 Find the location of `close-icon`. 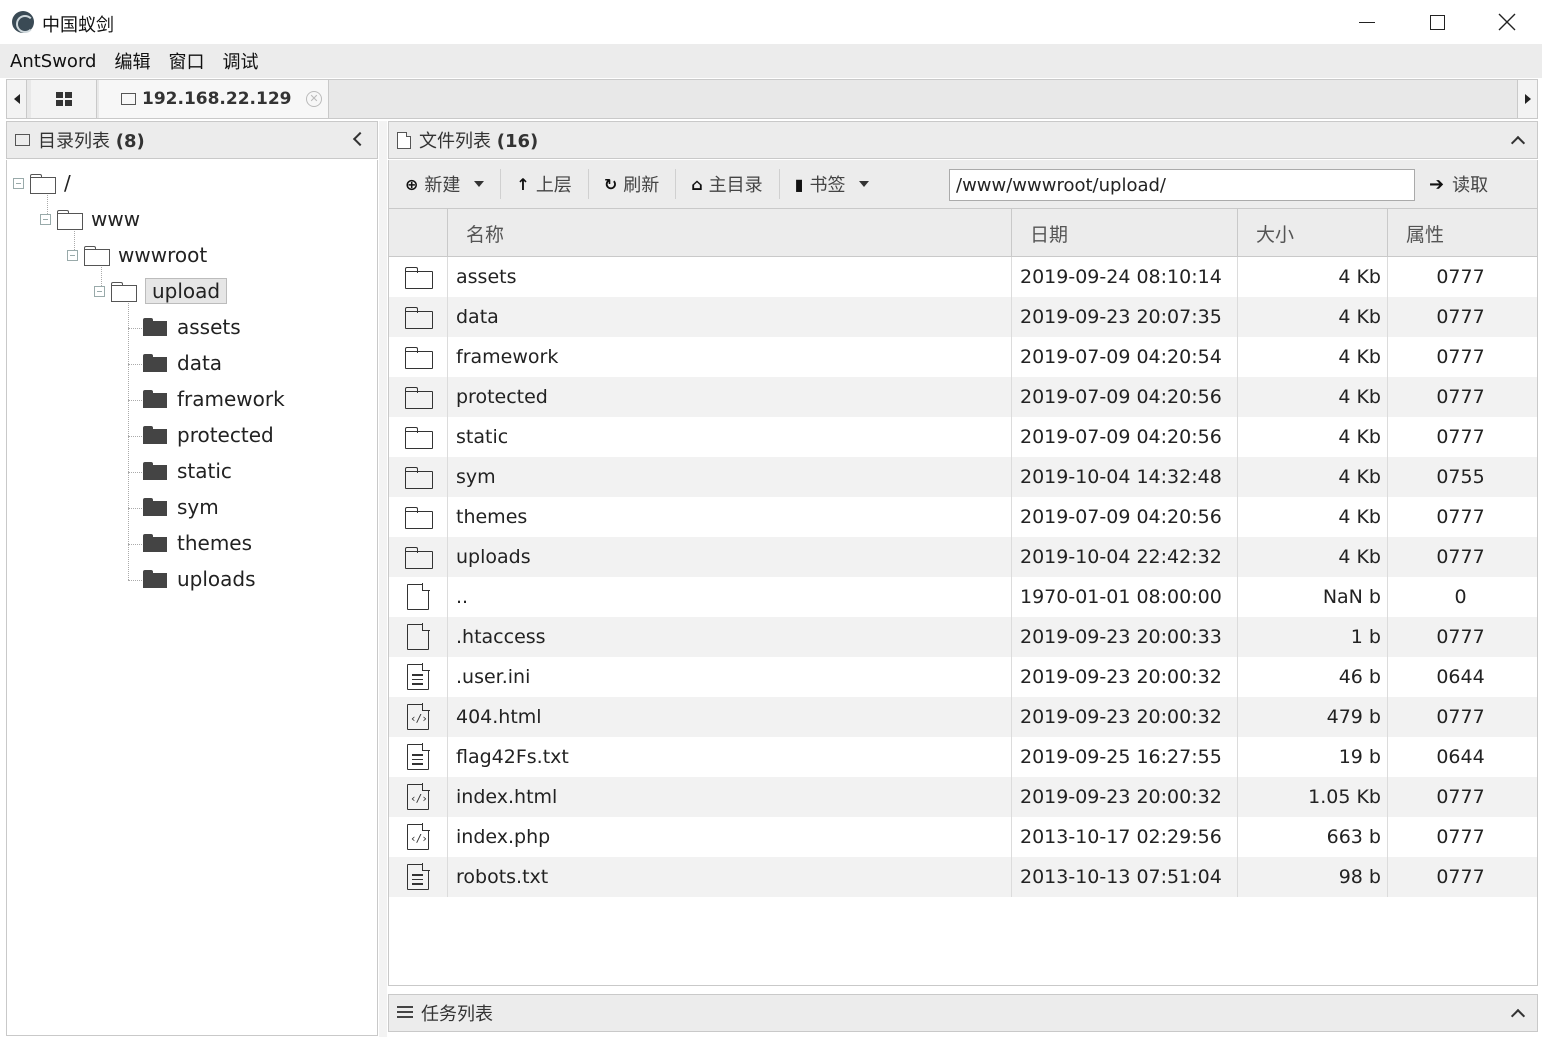

close-icon is located at coordinates (1507, 22).